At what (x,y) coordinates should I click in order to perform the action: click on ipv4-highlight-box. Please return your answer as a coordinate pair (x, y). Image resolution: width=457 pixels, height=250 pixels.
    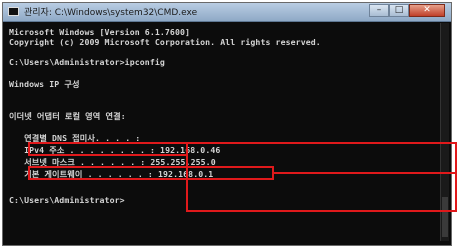
    Looking at the image, I should click on (108, 149).